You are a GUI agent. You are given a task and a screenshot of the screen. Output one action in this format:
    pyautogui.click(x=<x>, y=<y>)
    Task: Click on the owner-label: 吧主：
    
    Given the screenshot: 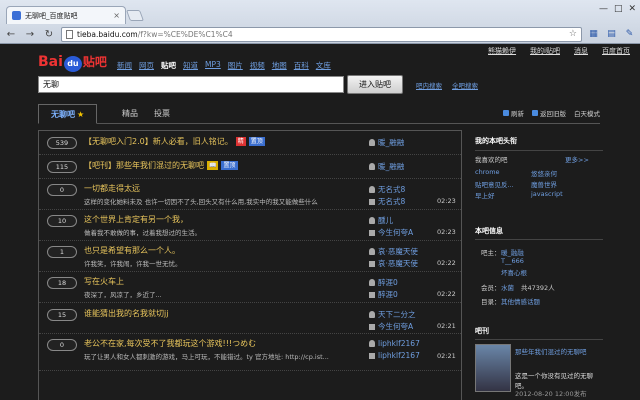 What is the action you would take?
    pyautogui.click(x=491, y=253)
    